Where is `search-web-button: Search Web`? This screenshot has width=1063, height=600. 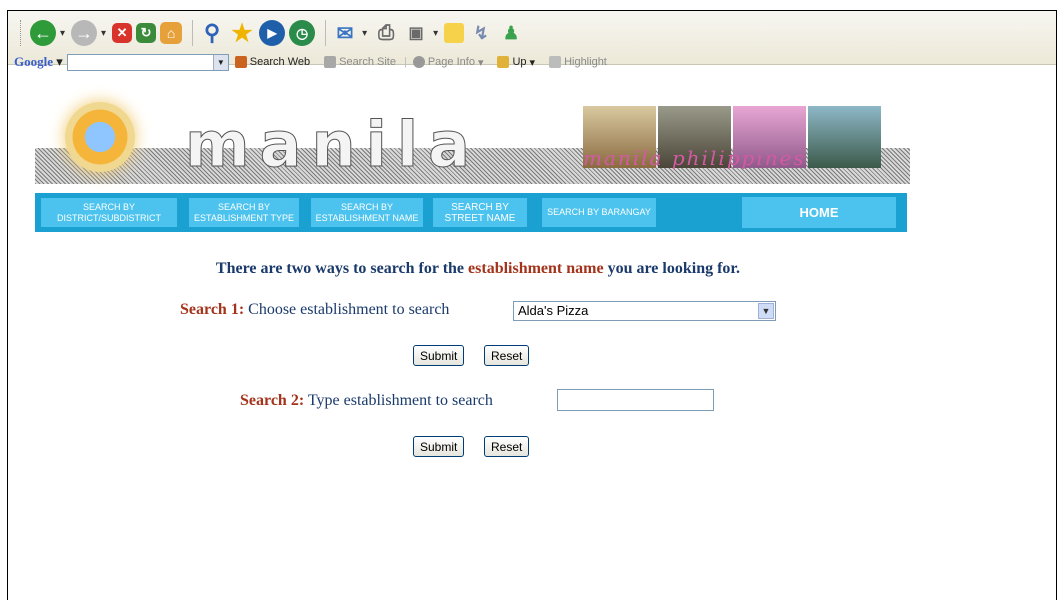 search-web-button: Search Web is located at coordinates (272, 62).